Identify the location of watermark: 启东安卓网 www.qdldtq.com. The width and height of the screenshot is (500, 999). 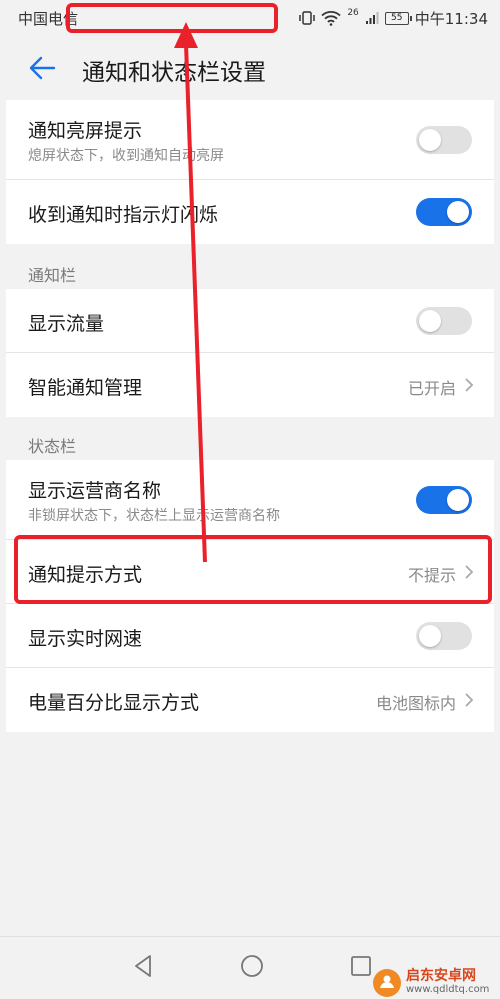
(436, 982).